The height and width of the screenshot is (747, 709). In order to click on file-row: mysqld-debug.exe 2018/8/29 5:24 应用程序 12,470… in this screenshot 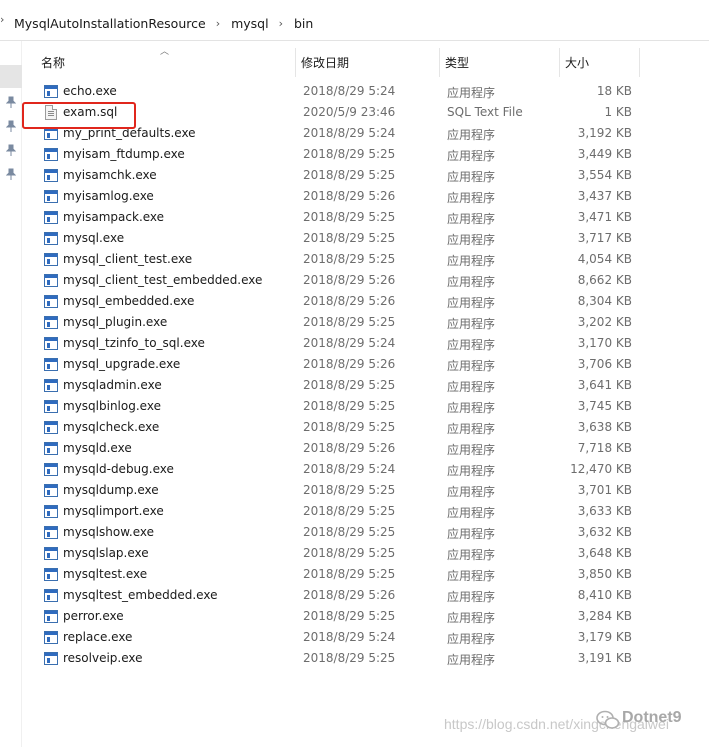, I will do `click(354, 469)`.